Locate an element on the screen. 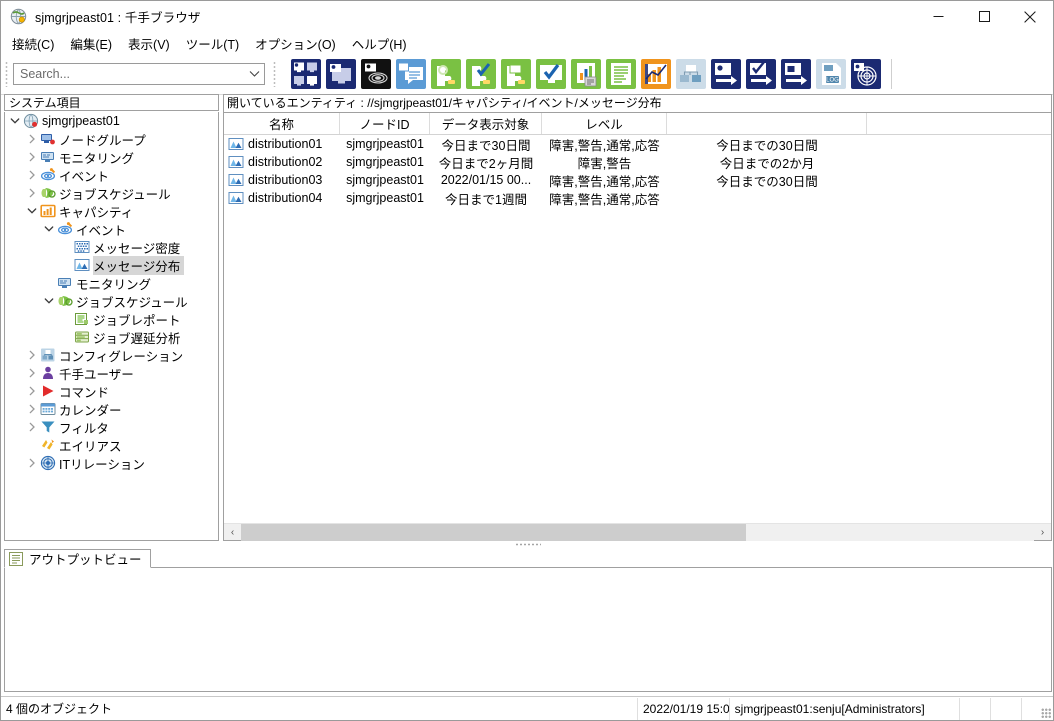 Image resolution: width=1054 pixels, height=721 pixels. menu-view: 表示(V) is located at coordinates (149, 43).